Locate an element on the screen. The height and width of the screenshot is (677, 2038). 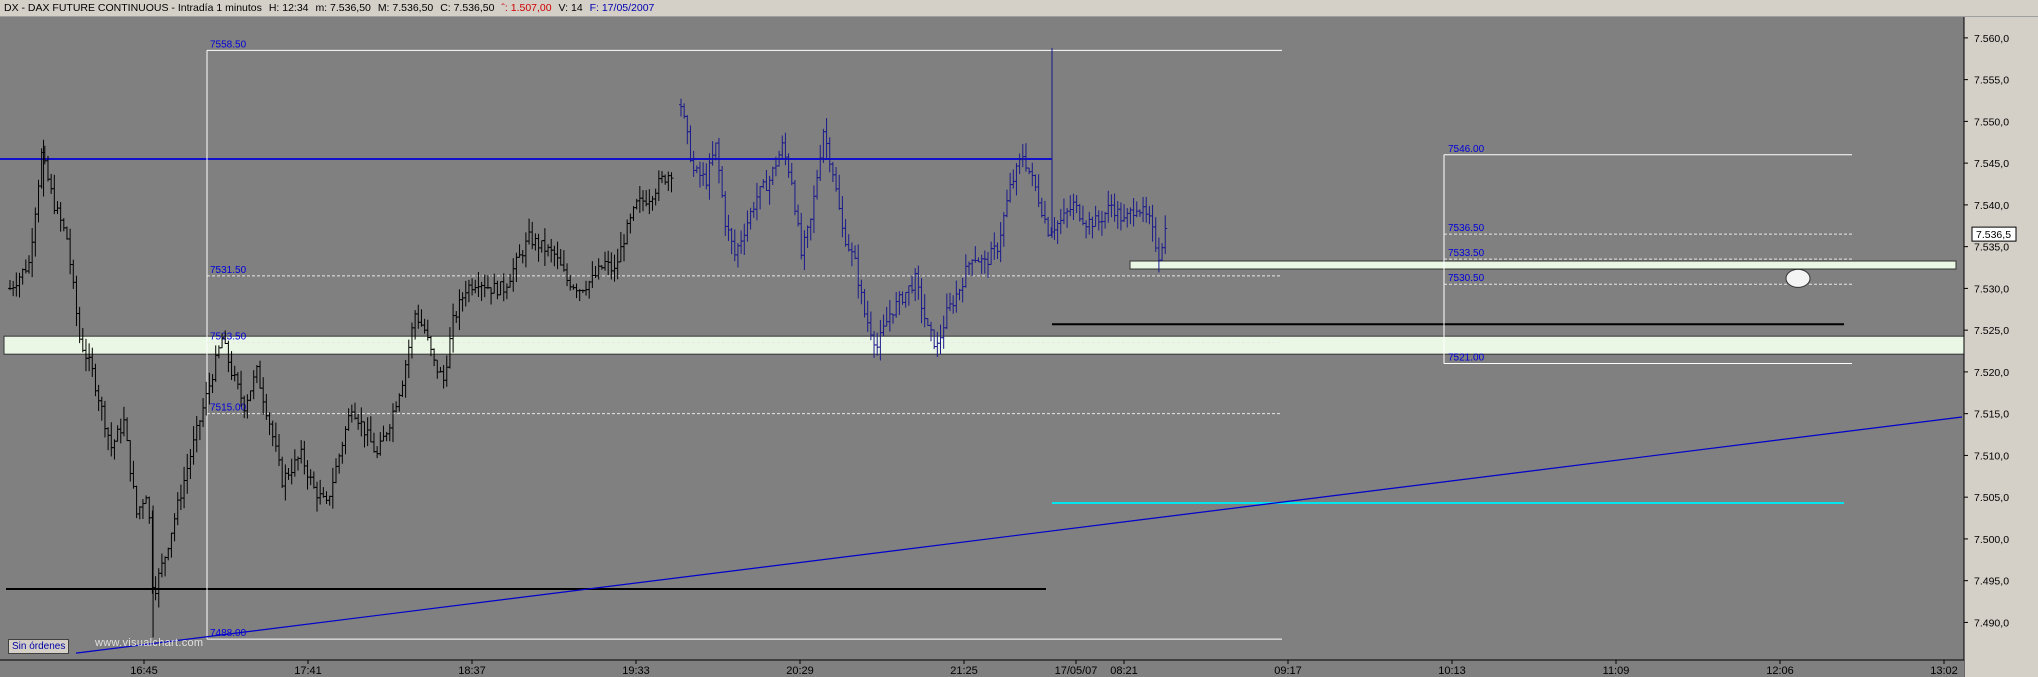
price-tick-label: 7.550,0 is located at coordinates (1991, 122).